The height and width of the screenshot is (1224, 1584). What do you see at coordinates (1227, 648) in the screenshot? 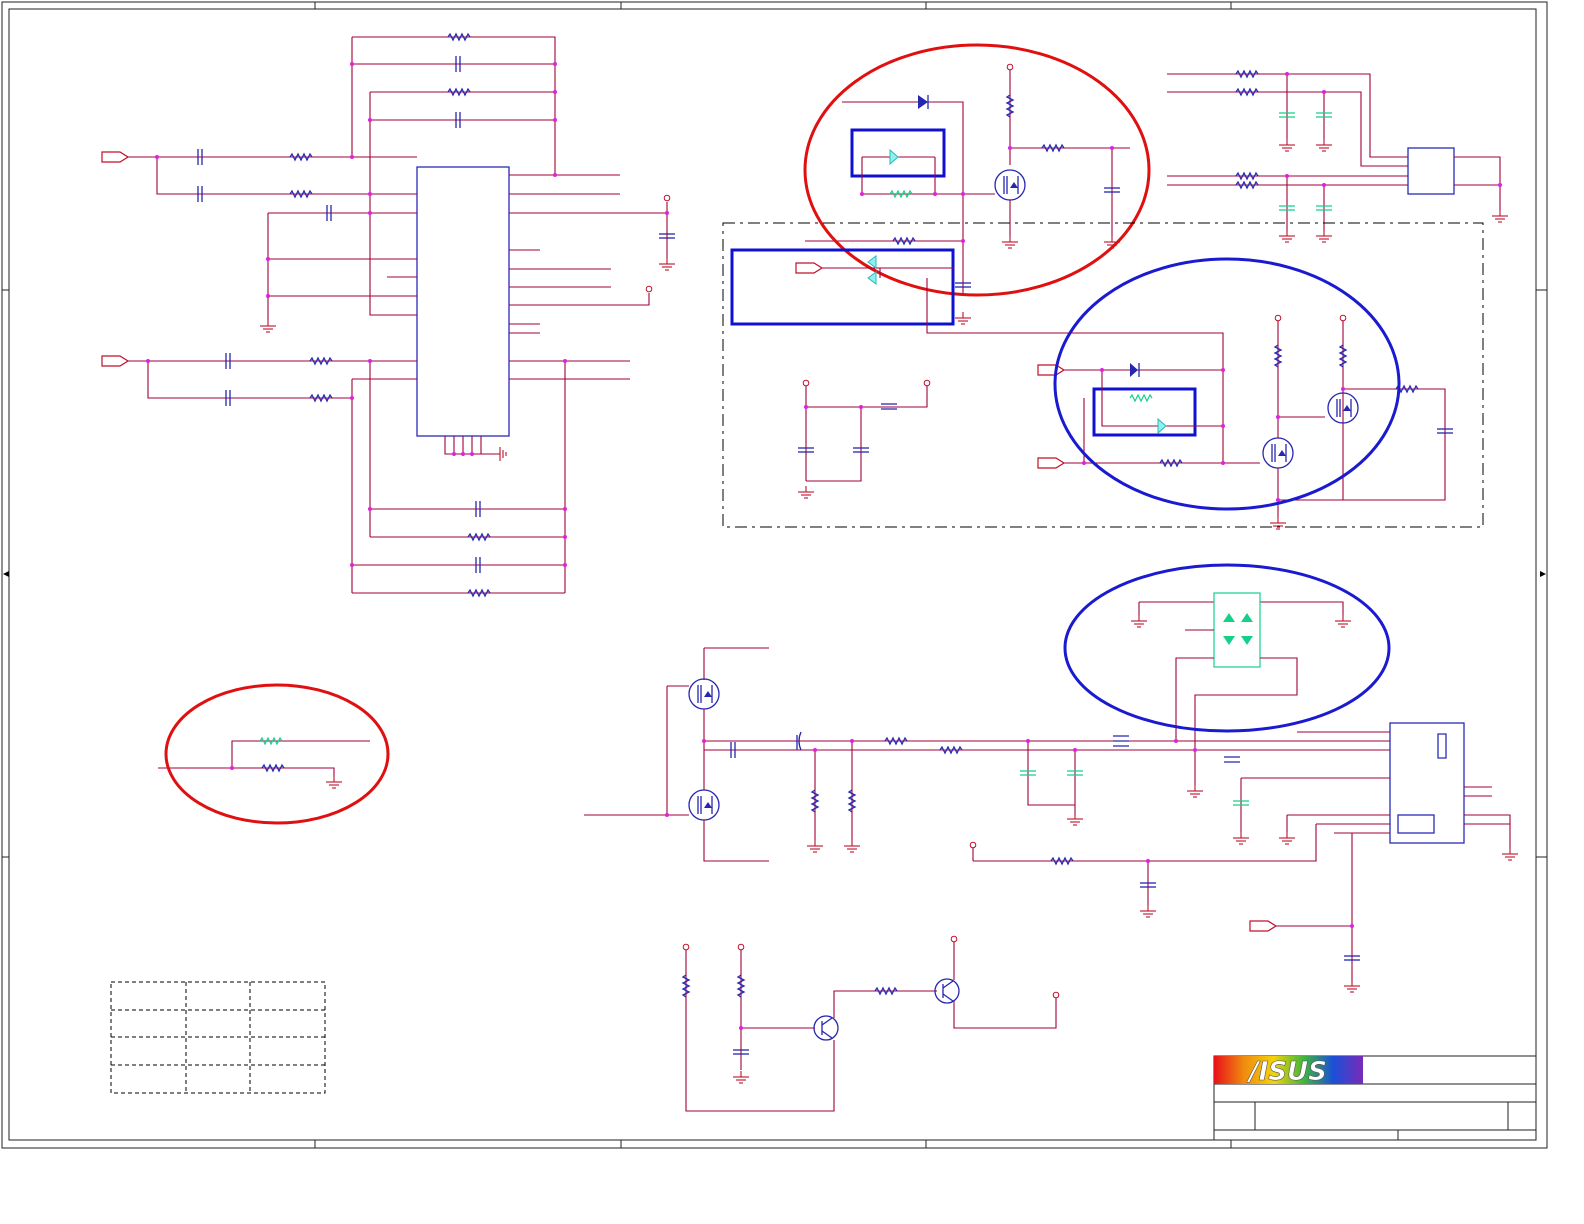
I see `blue-circle-annotation-bottom` at bounding box center [1227, 648].